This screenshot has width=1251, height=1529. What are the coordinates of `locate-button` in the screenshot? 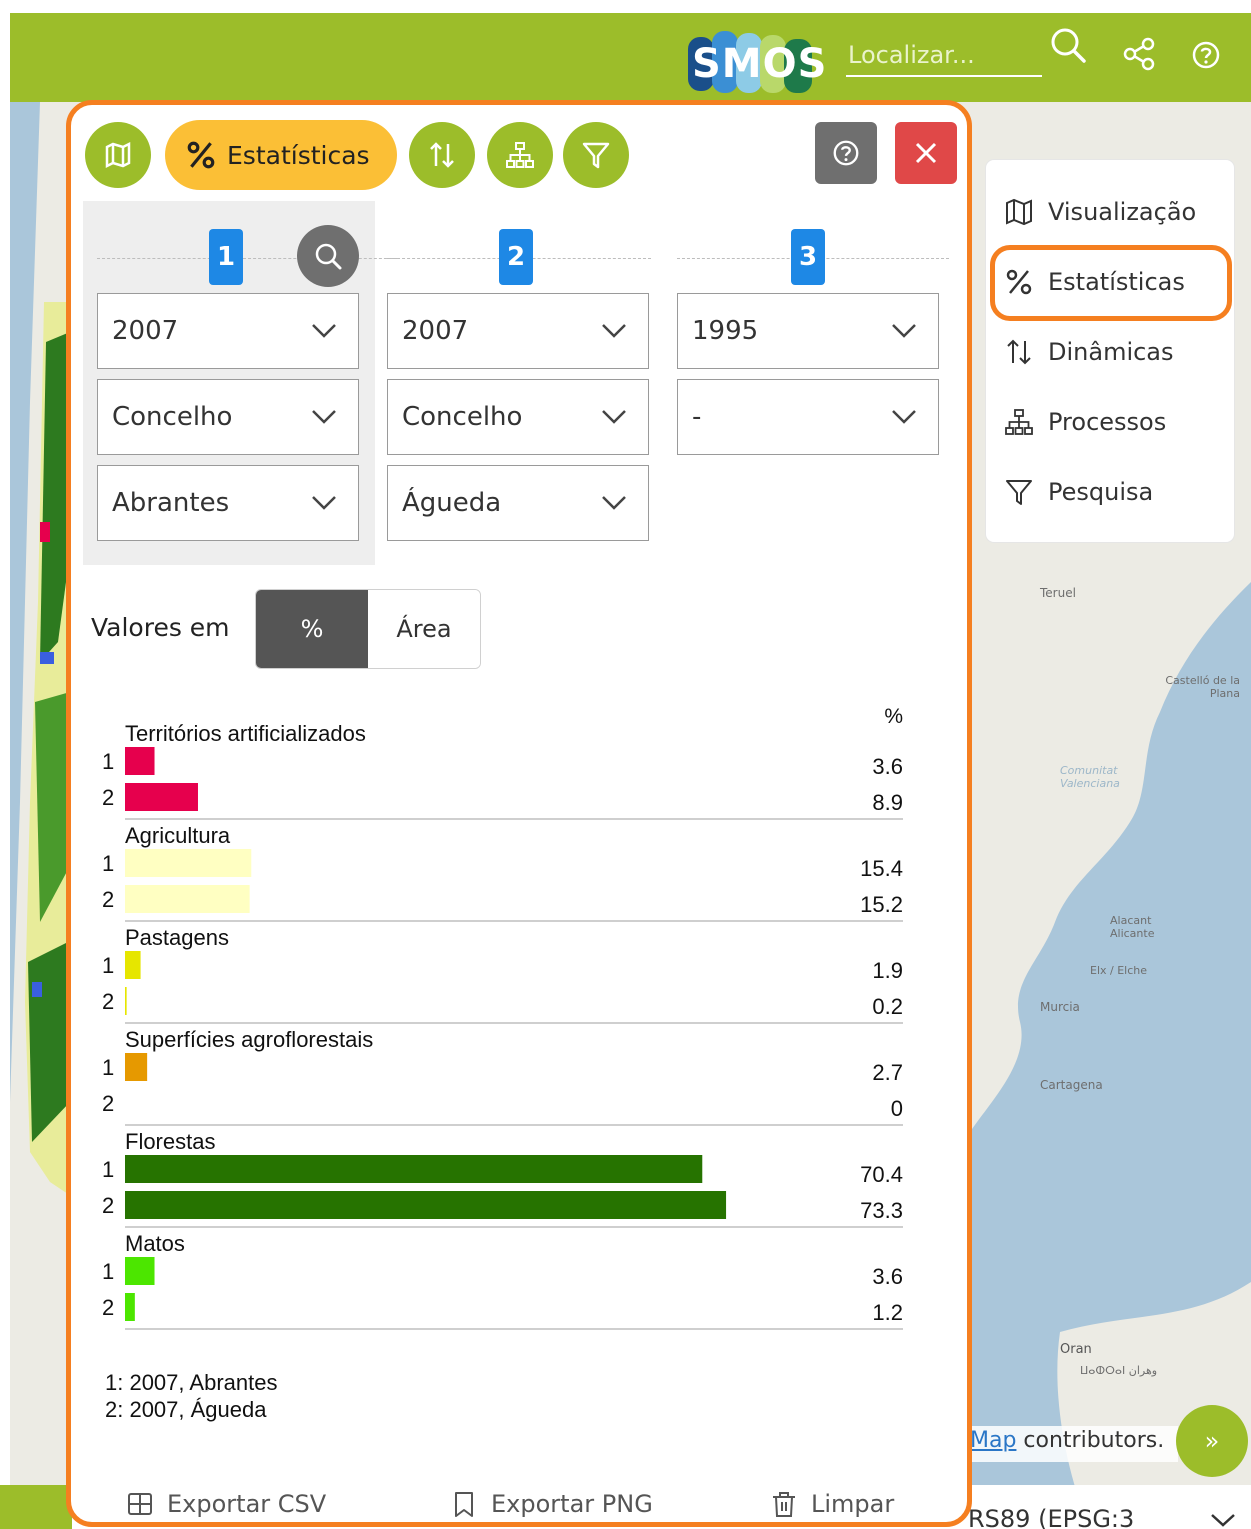 It's located at (328, 256).